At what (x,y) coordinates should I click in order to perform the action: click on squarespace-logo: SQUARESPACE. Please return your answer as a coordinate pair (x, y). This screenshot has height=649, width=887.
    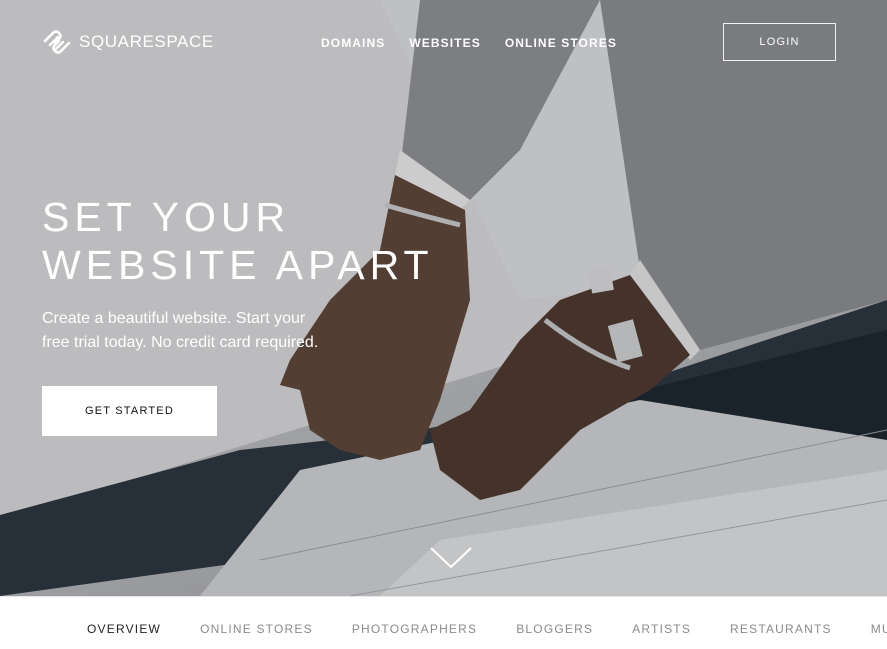
    Looking at the image, I should click on (128, 42).